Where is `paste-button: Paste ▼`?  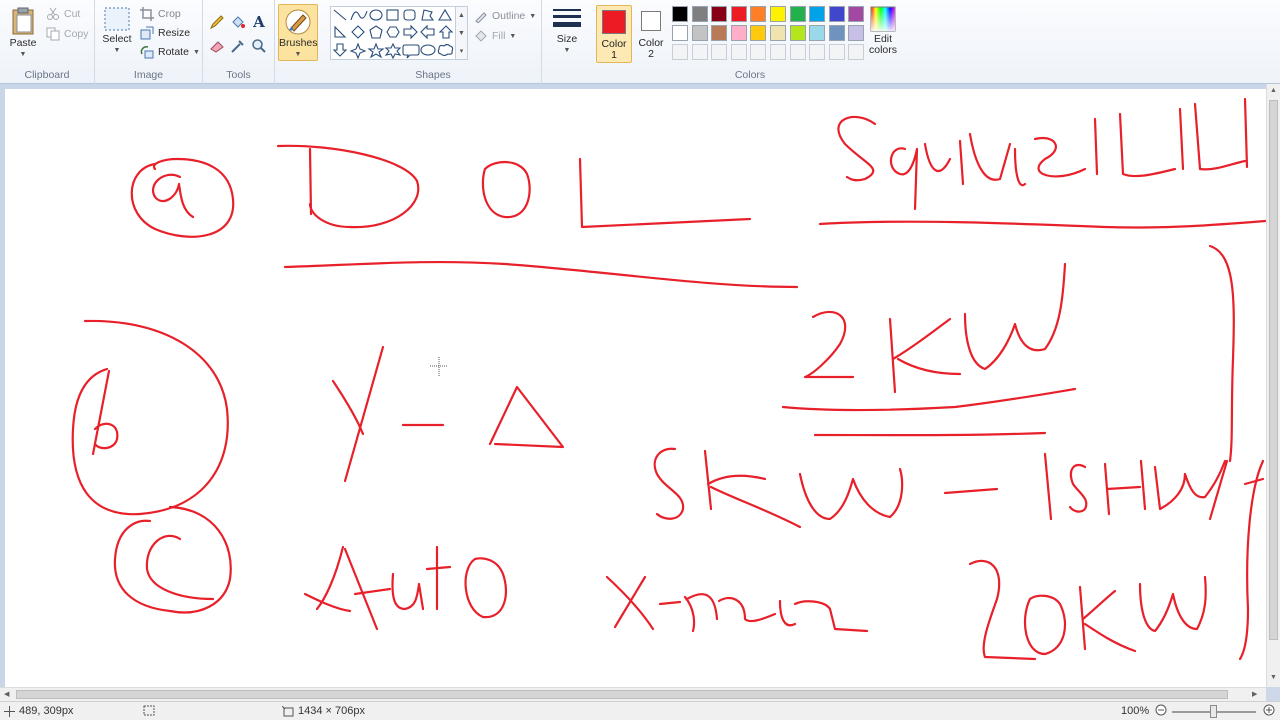
paste-button: Paste ▼ is located at coordinates (23, 33).